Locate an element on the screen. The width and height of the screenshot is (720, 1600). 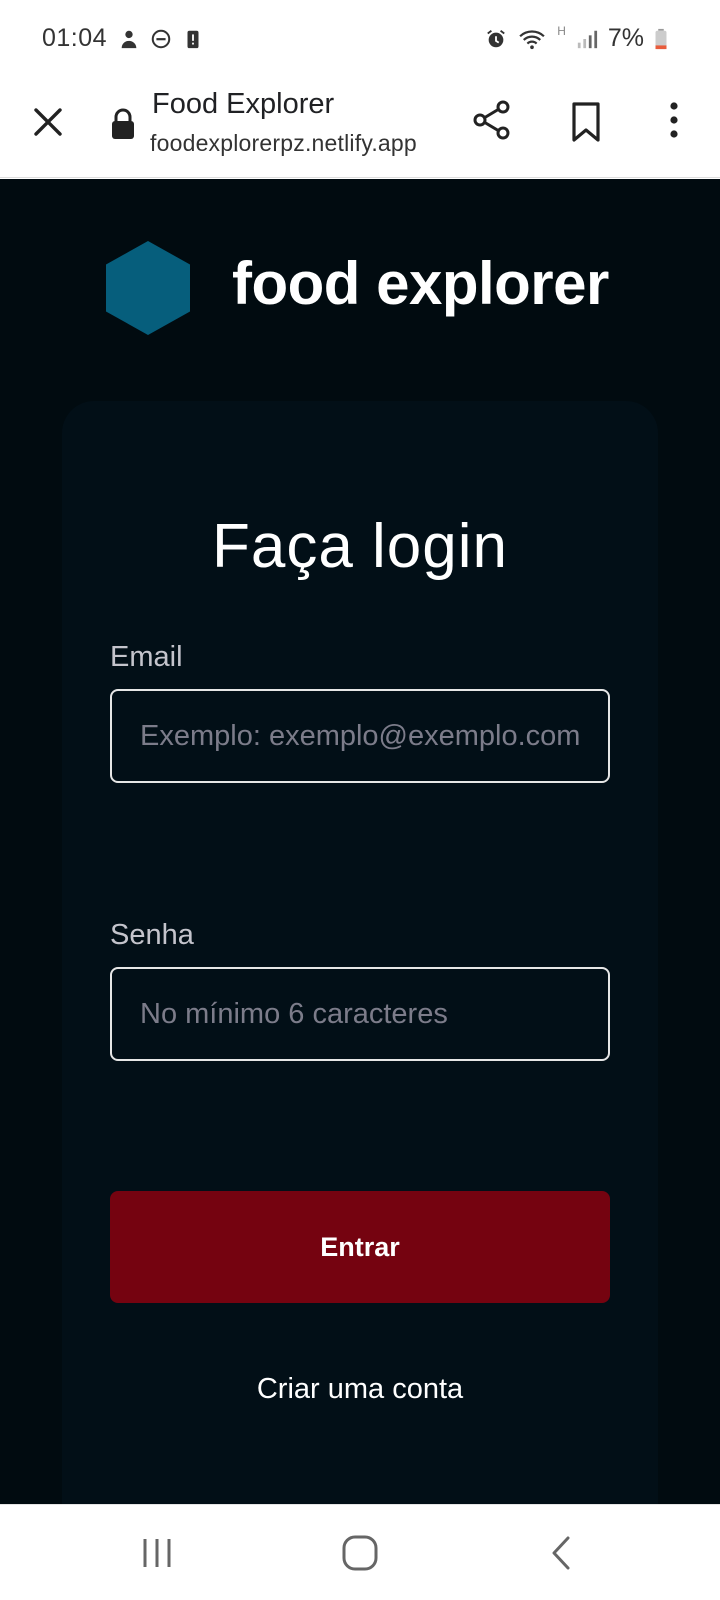
email-label: Email is located at coordinates (146, 657).